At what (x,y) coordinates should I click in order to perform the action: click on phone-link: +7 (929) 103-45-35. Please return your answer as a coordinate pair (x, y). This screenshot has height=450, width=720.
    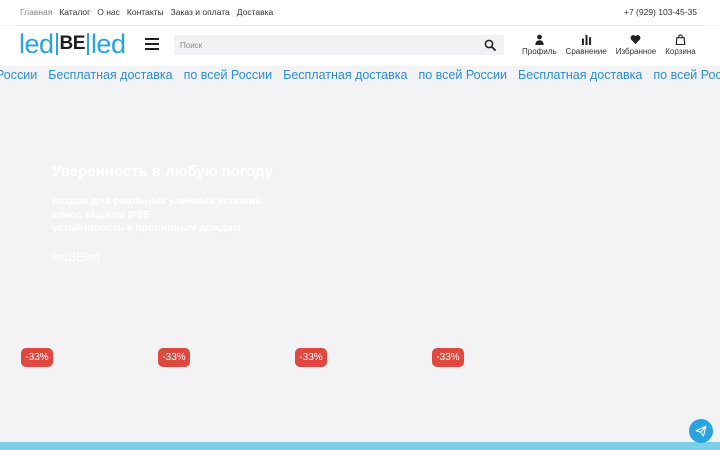
    Looking at the image, I should click on (660, 12).